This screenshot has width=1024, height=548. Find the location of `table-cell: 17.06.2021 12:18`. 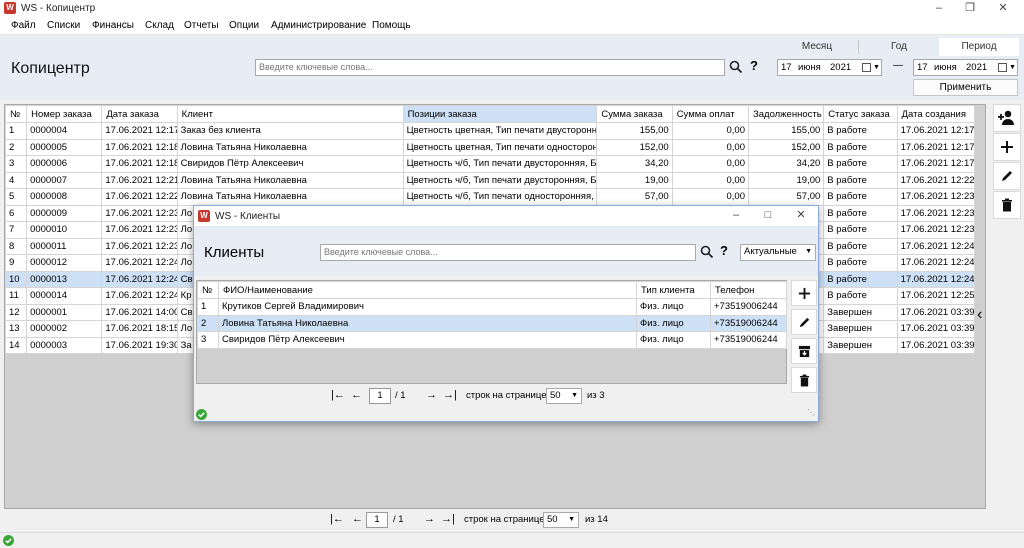

table-cell: 17.06.2021 12:18 is located at coordinates (139, 147).